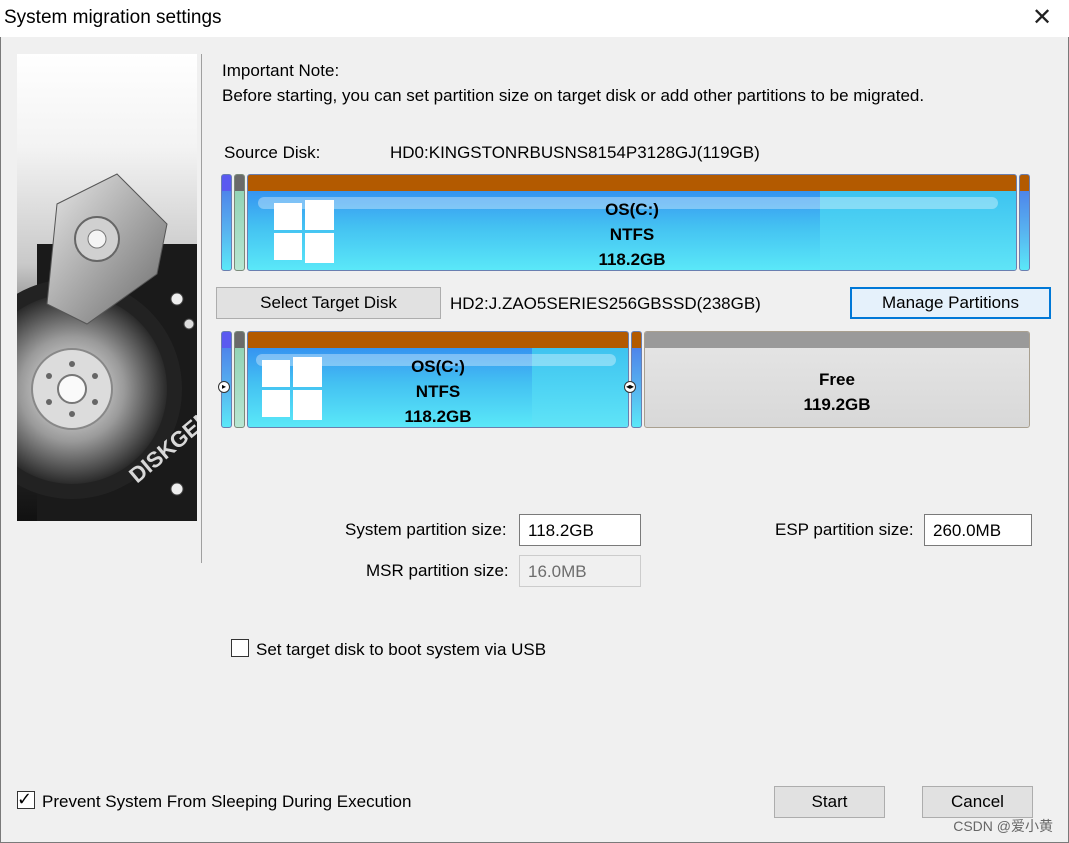 This screenshot has height=843, width=1069. I want to click on usb-boot-label: Set target disk to boot system via USB, so click(401, 650).